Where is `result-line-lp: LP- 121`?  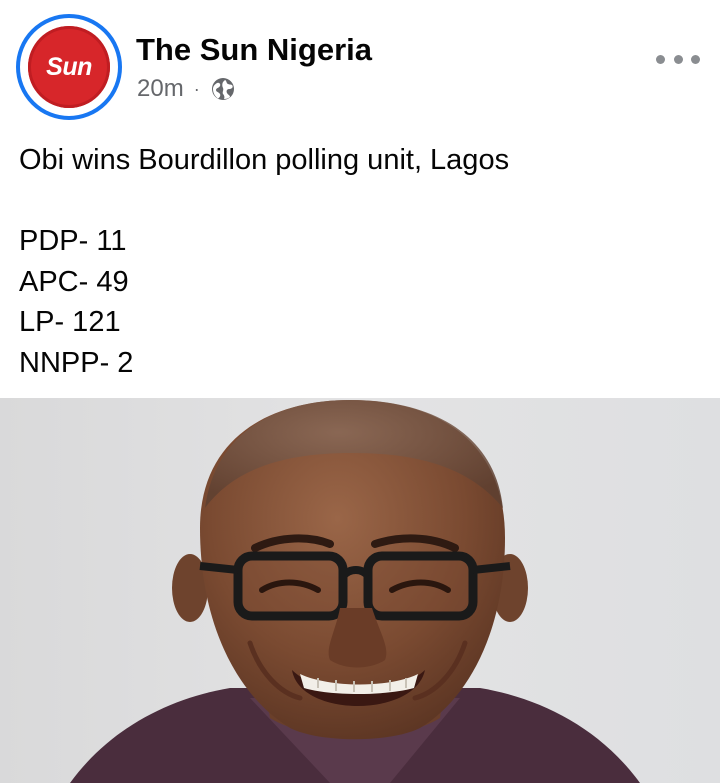
result-line-lp: LP- 121 is located at coordinates (70, 322).